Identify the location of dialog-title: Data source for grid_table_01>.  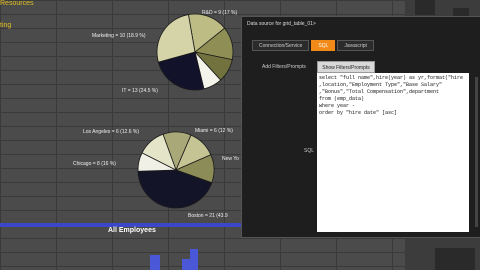
(281, 24).